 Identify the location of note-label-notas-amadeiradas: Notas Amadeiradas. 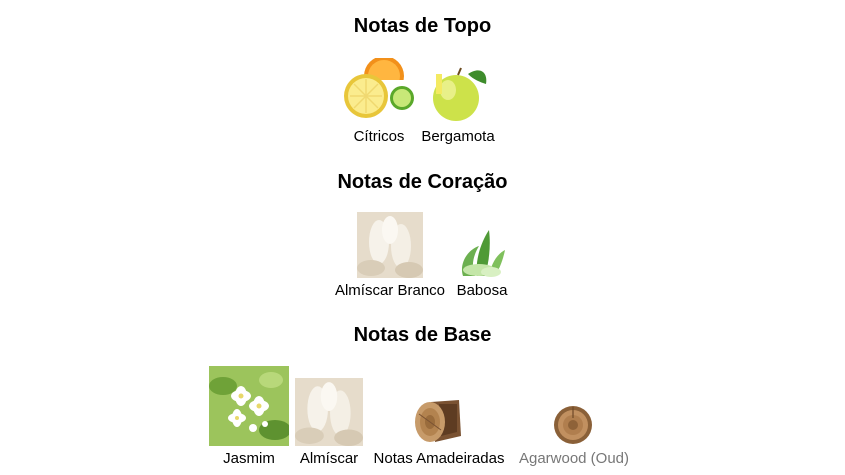
(439, 459).